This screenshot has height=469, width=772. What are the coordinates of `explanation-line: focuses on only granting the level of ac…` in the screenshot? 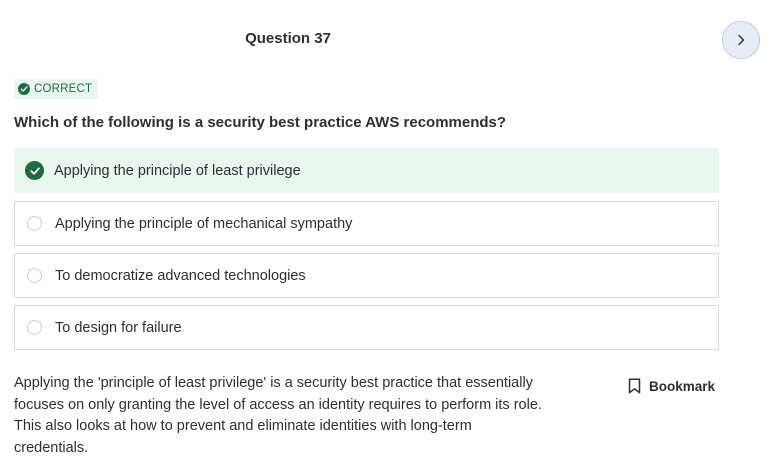 It's located at (278, 404).